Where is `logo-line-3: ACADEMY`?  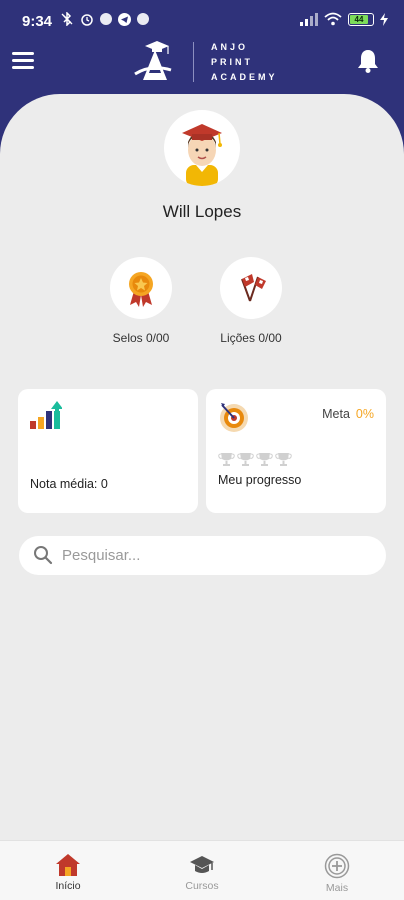 logo-line-3: ACADEMY is located at coordinates (244, 77).